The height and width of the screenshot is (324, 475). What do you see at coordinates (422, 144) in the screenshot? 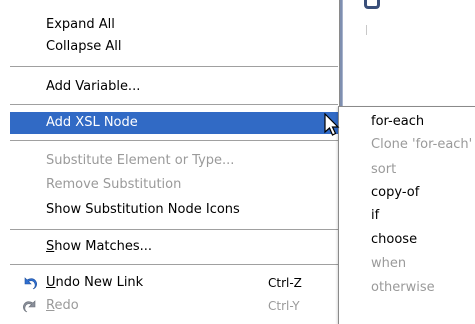
I see `submenu-item-label: Clone 'for-each'` at bounding box center [422, 144].